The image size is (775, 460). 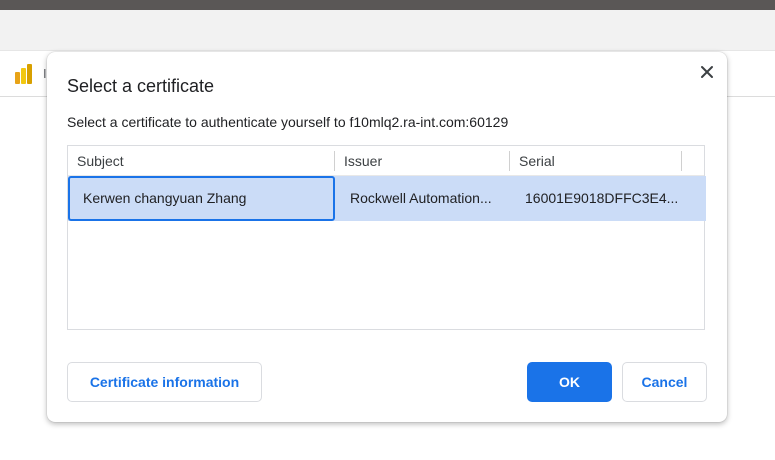 I want to click on ok-button: OK, so click(x=569, y=382).